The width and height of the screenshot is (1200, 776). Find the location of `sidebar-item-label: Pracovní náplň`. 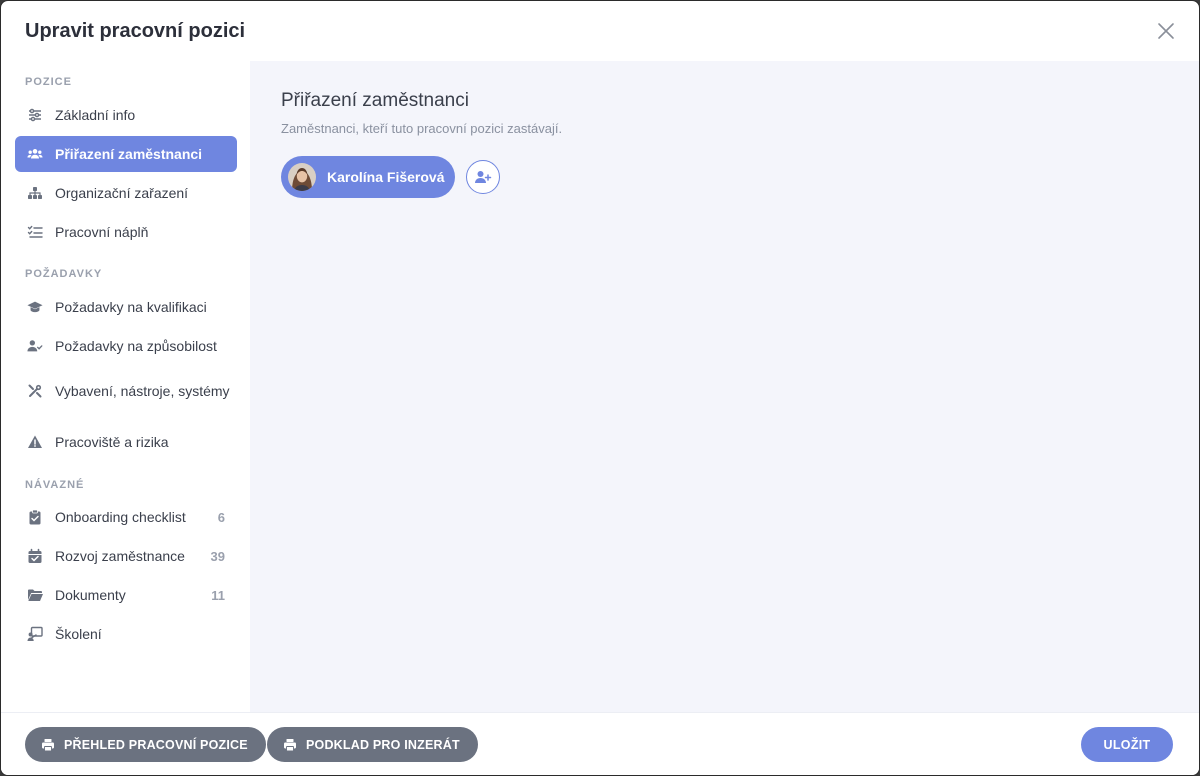

sidebar-item-label: Pracovní náplň is located at coordinates (102, 231).